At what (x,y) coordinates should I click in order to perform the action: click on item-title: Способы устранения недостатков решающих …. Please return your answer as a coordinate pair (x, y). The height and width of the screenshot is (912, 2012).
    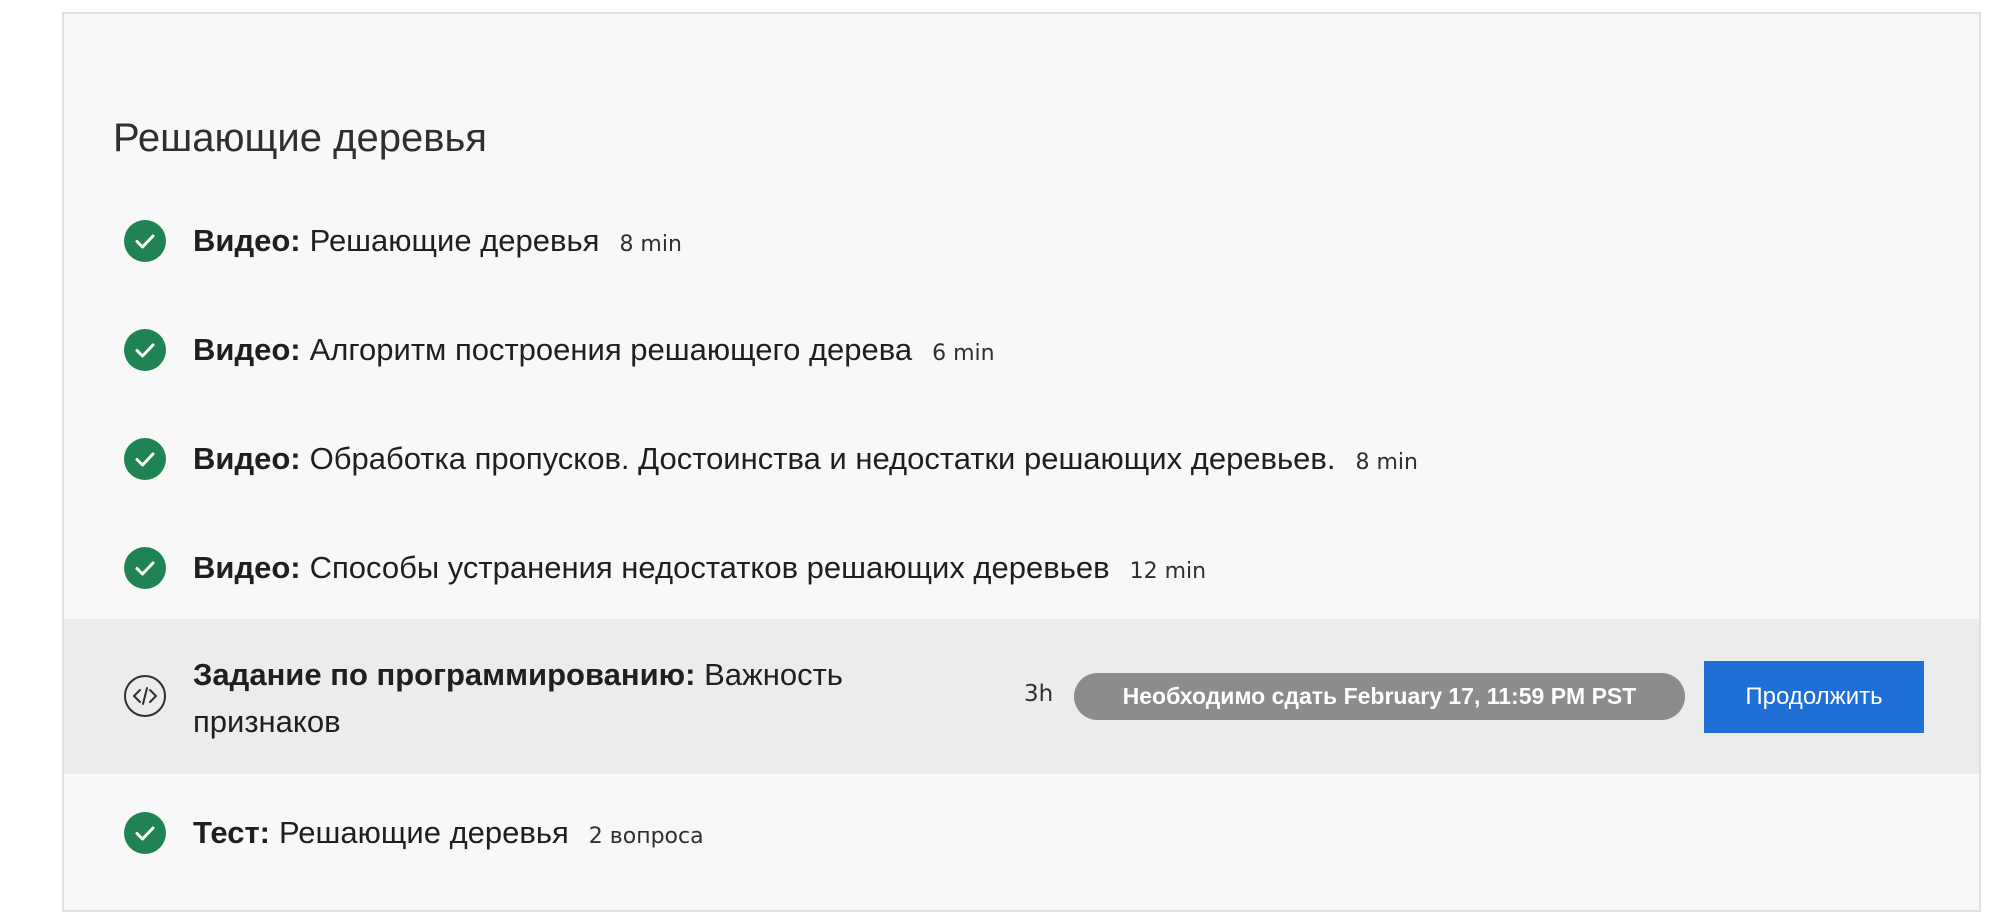
    Looking at the image, I should click on (709, 567).